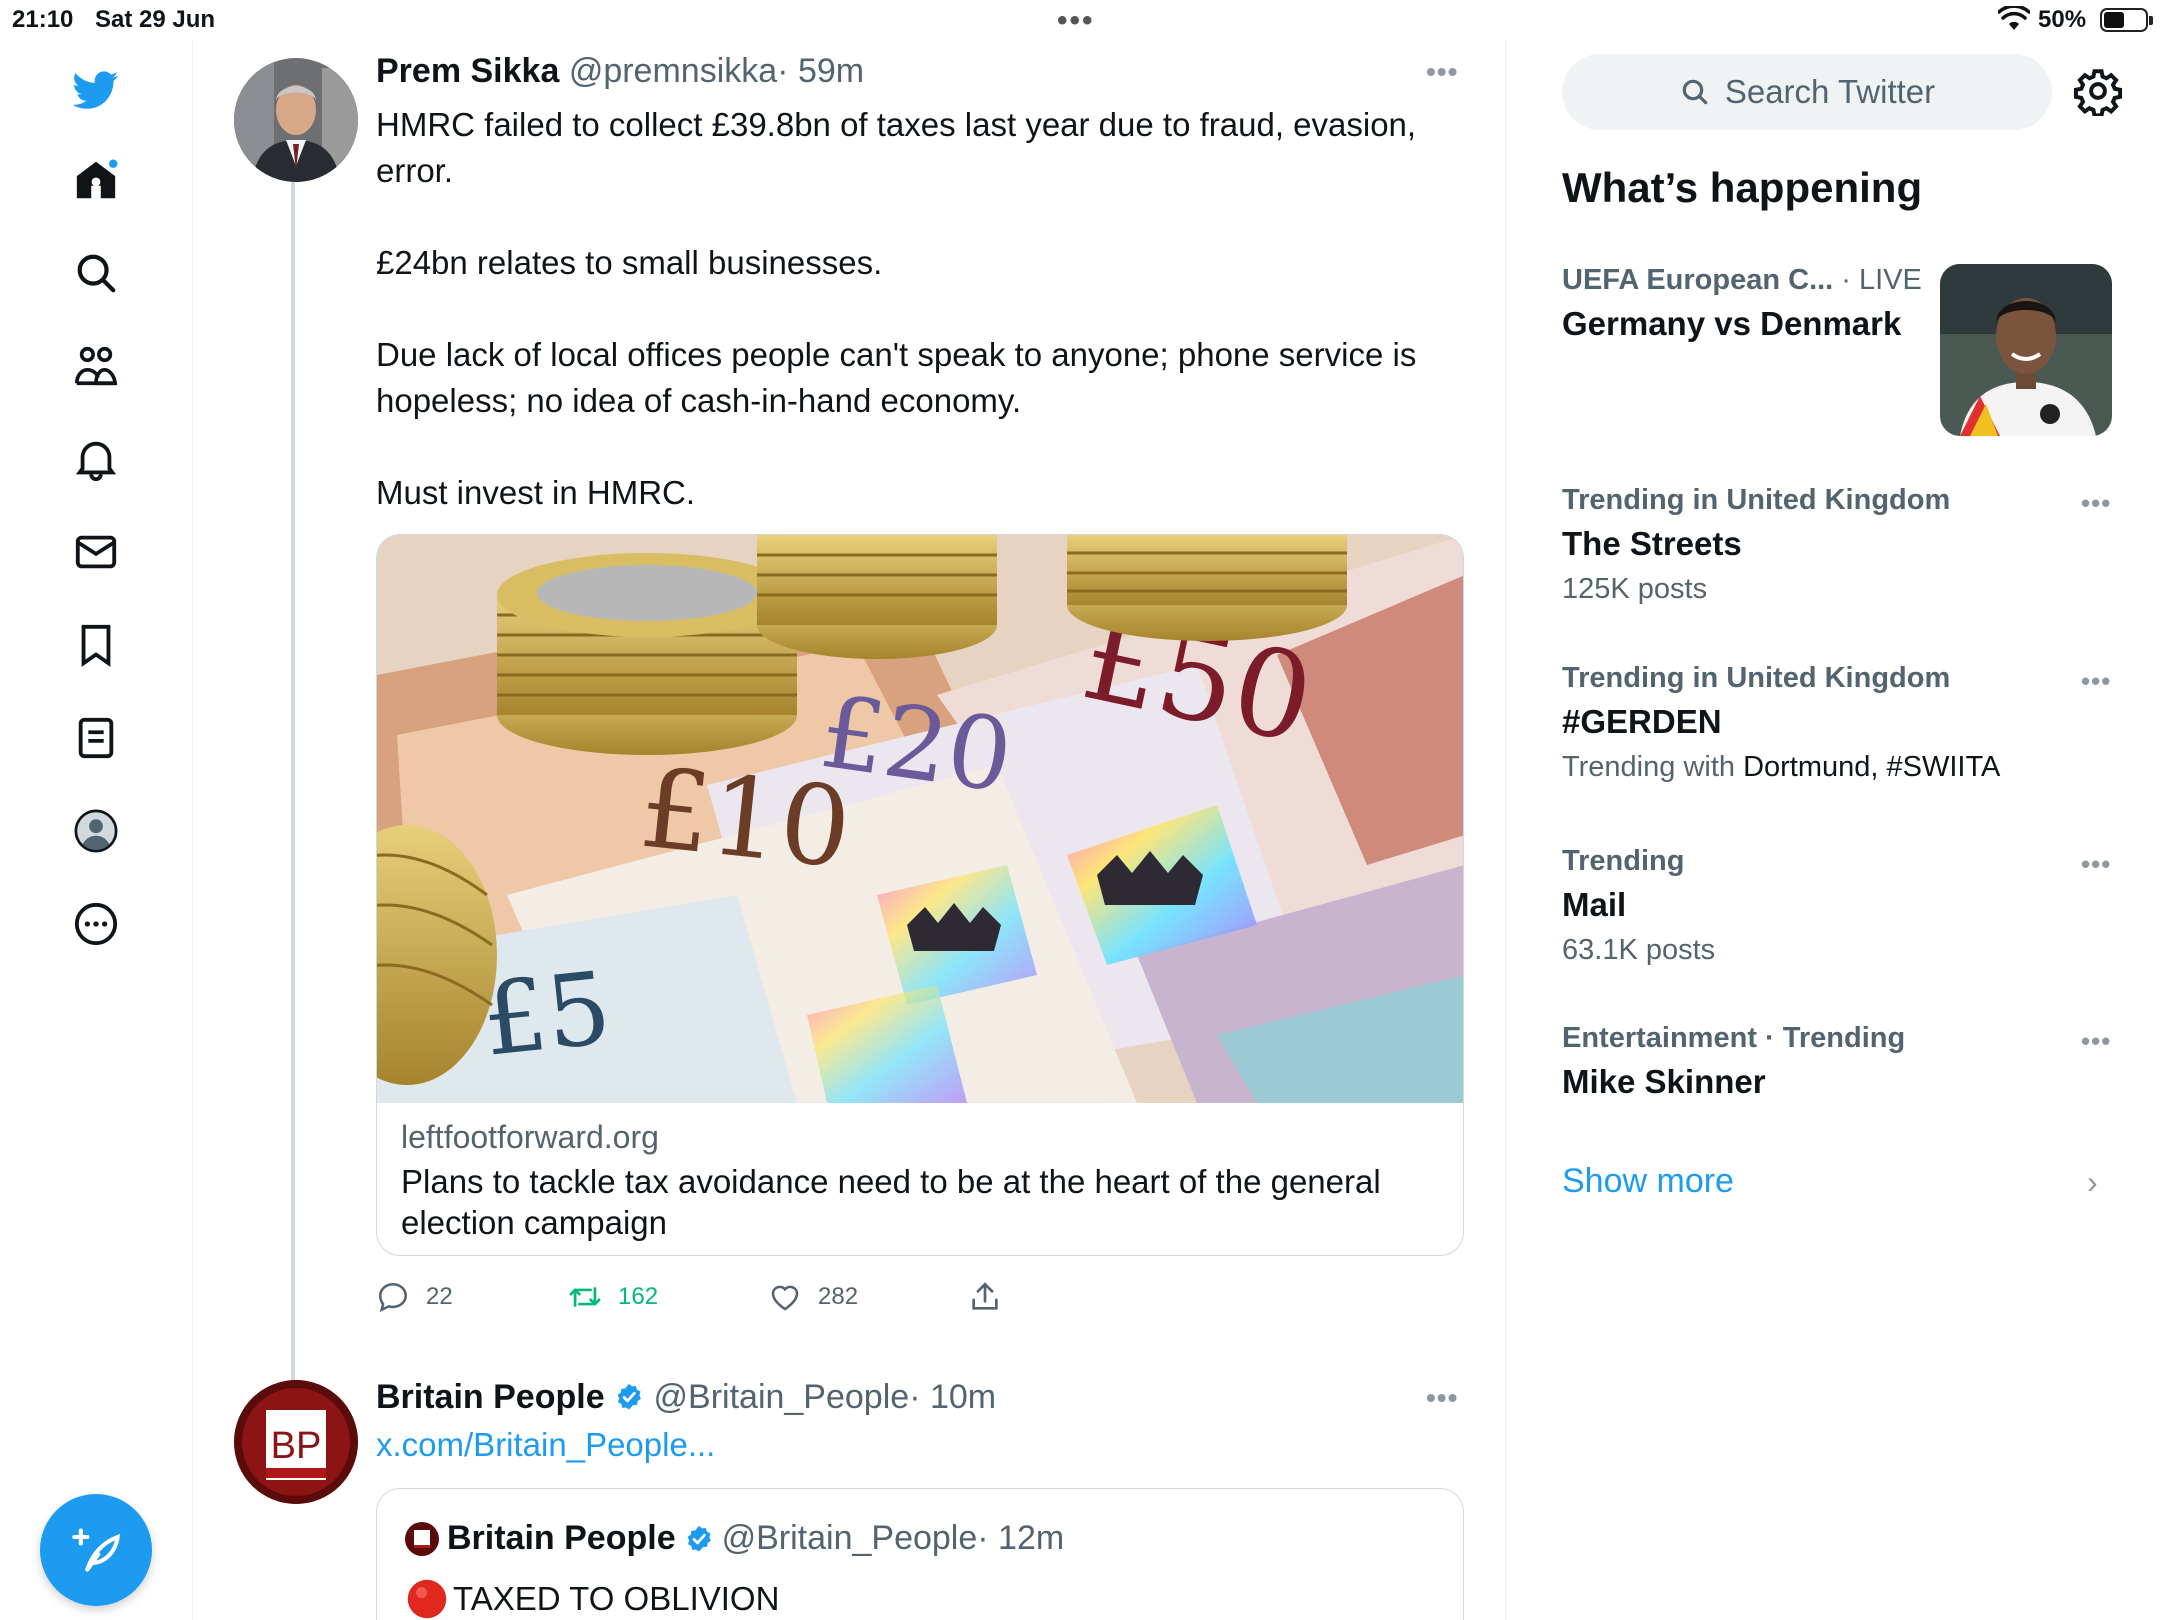  I want to click on author-name: Britain People, so click(490, 1397).